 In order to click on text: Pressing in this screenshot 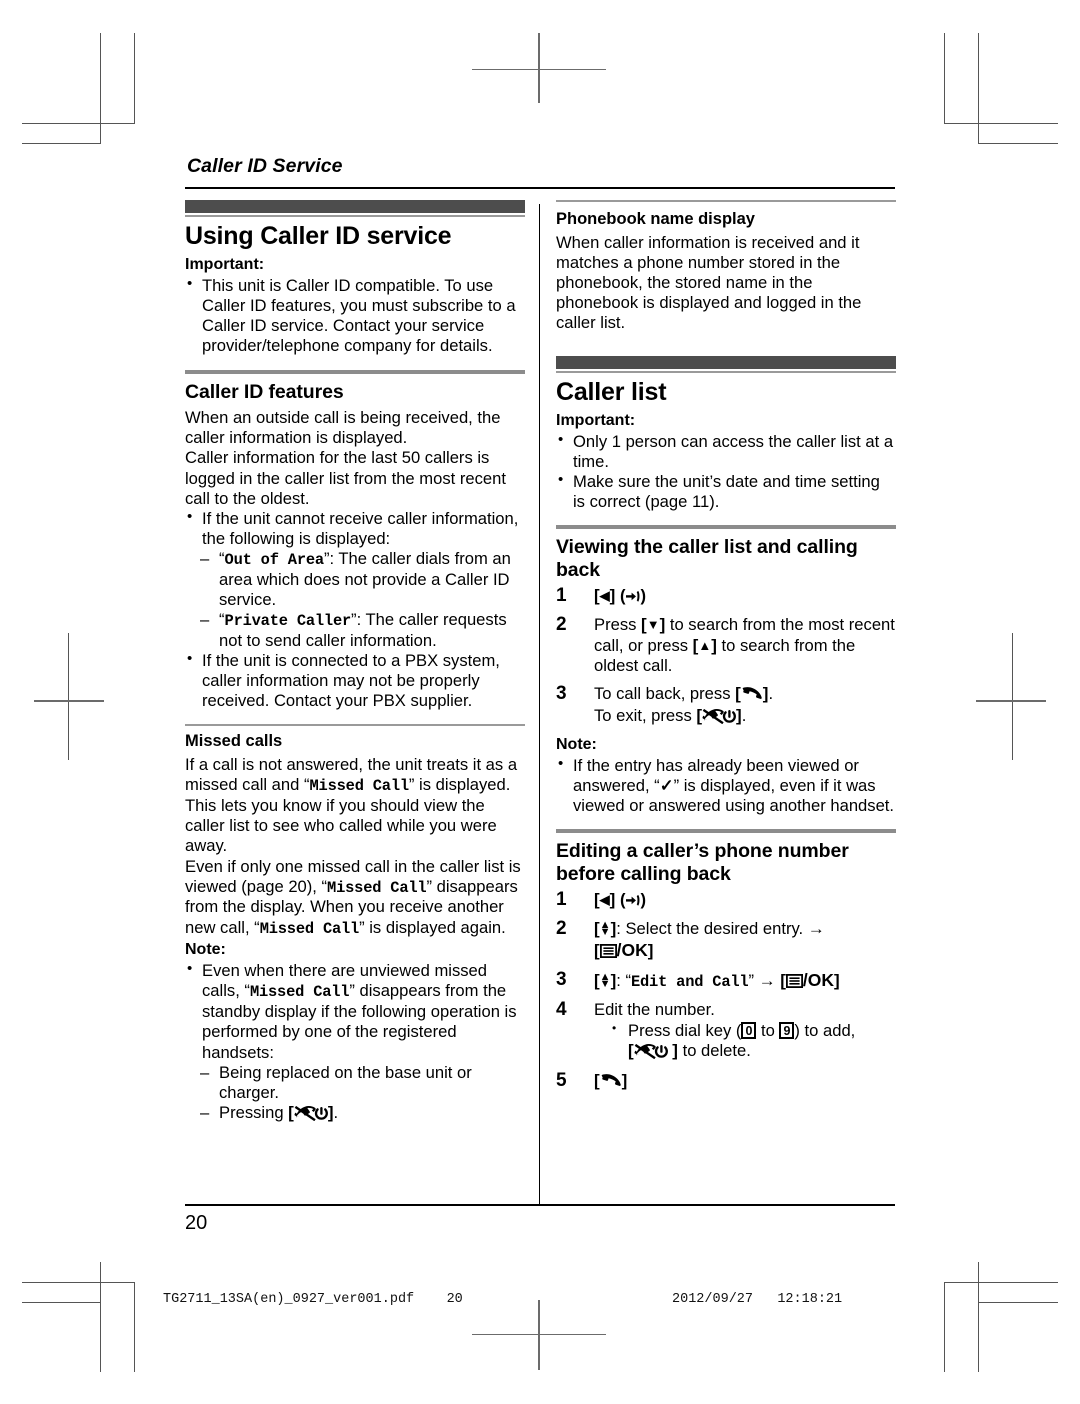, I will do `click(254, 1112)`.